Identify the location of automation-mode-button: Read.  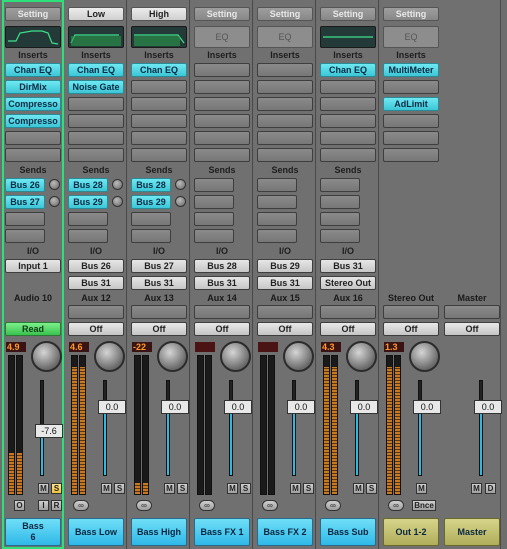
(33, 329).